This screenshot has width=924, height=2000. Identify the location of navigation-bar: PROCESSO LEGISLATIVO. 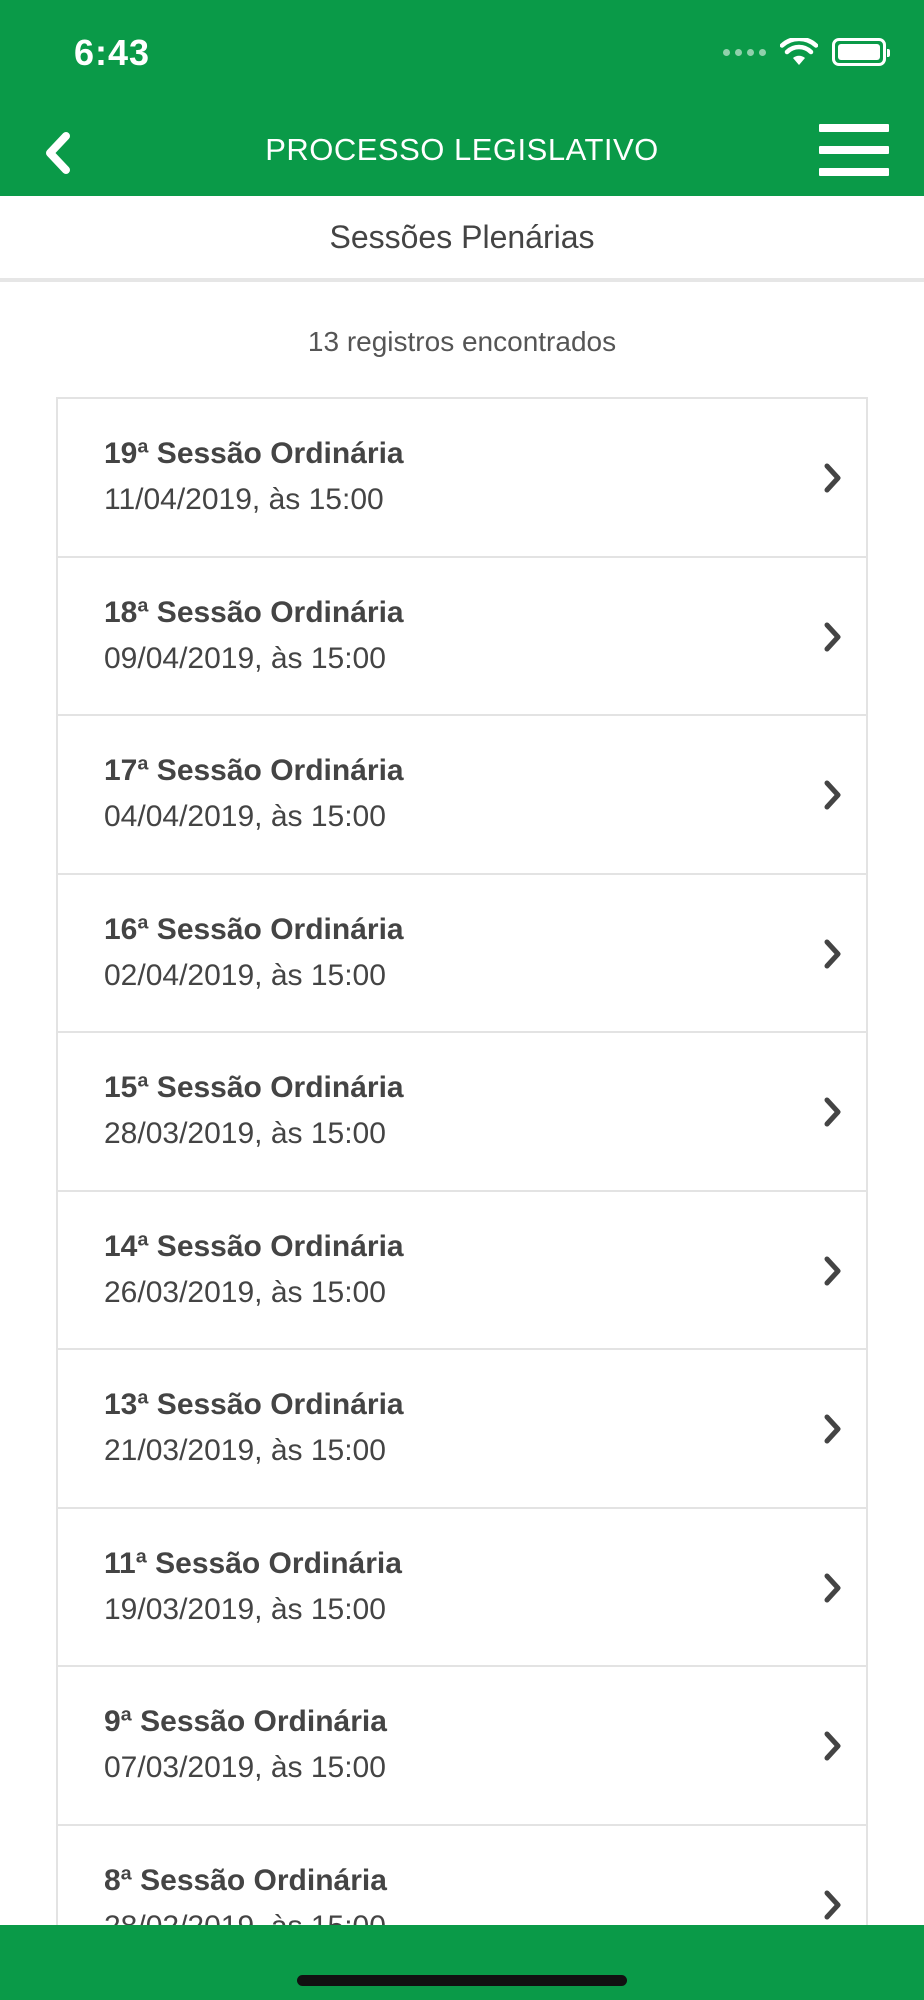
(462, 153).